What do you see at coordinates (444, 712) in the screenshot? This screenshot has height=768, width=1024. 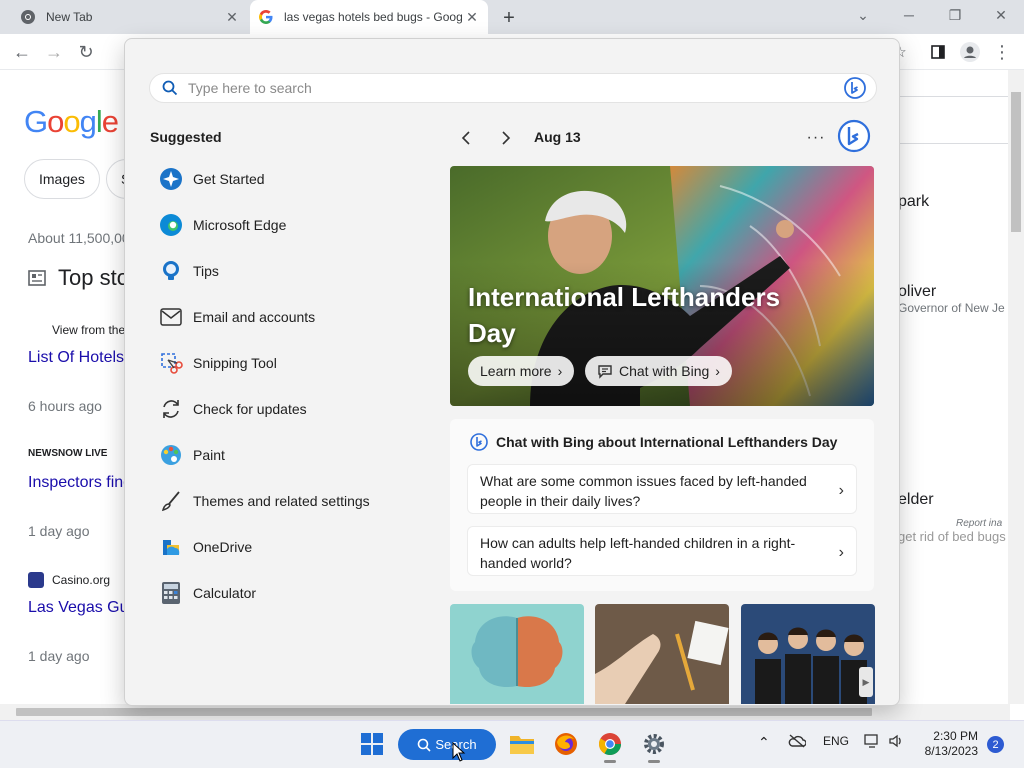 I see `horizontal-scroll-thumb` at bounding box center [444, 712].